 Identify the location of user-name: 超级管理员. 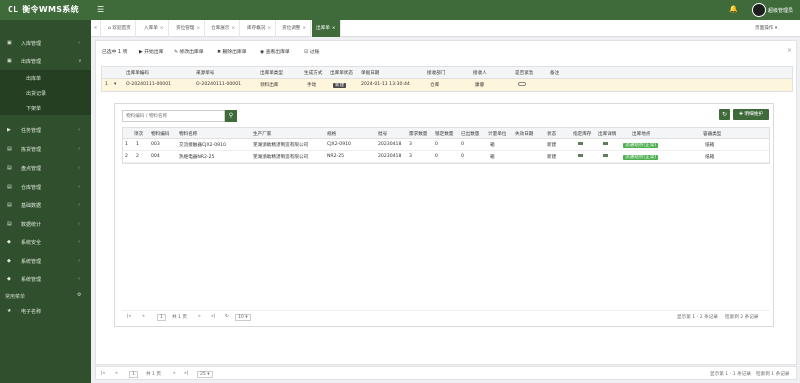
(780, 10).